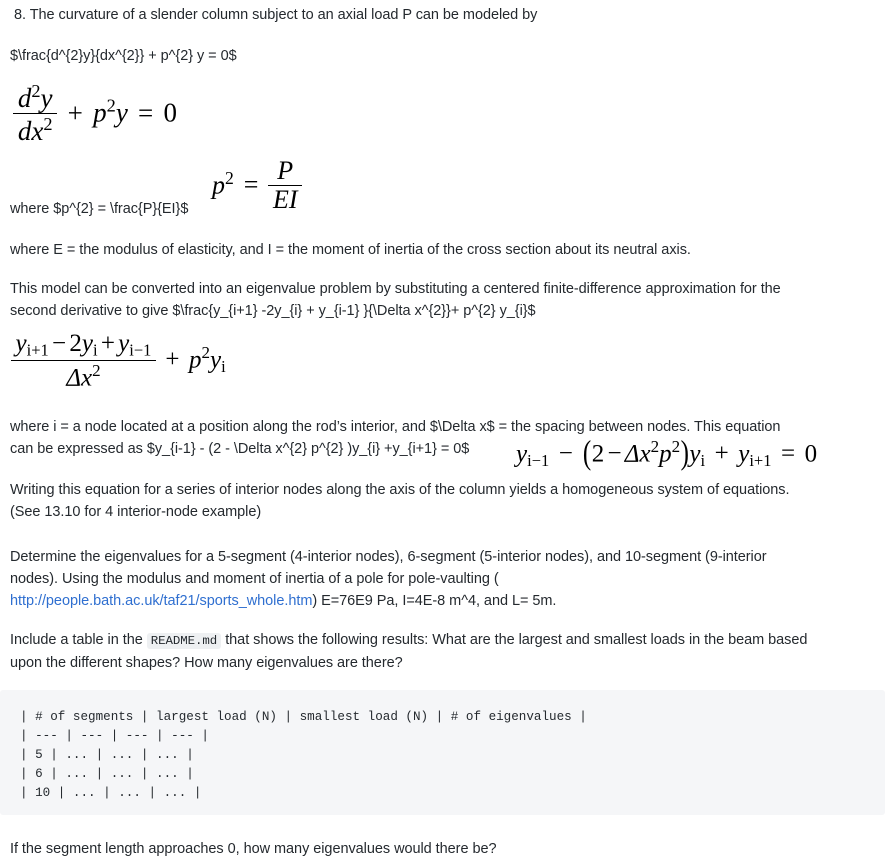 This screenshot has height=864, width=885. What do you see at coordinates (676, 446) in the screenshot?
I see `exp-p-exponent: 2` at bounding box center [676, 446].